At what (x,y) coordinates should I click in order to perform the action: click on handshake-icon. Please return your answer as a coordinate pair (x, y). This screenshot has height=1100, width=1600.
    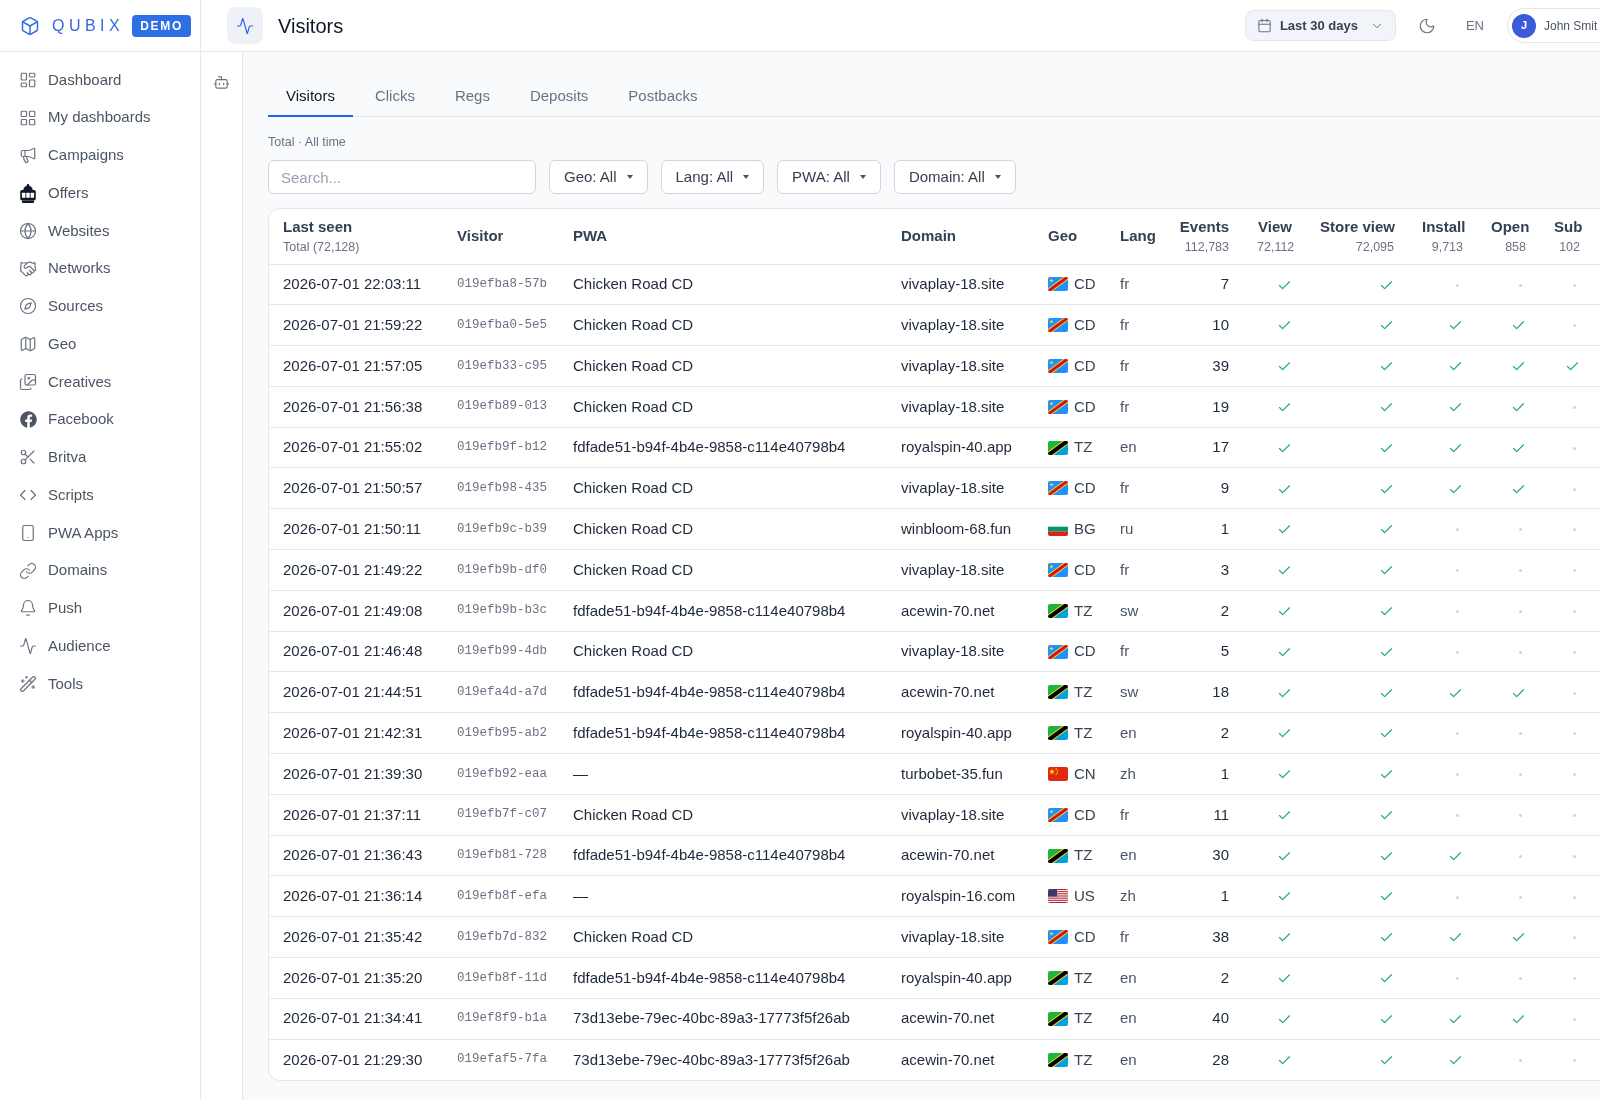
    Looking at the image, I should click on (28, 268).